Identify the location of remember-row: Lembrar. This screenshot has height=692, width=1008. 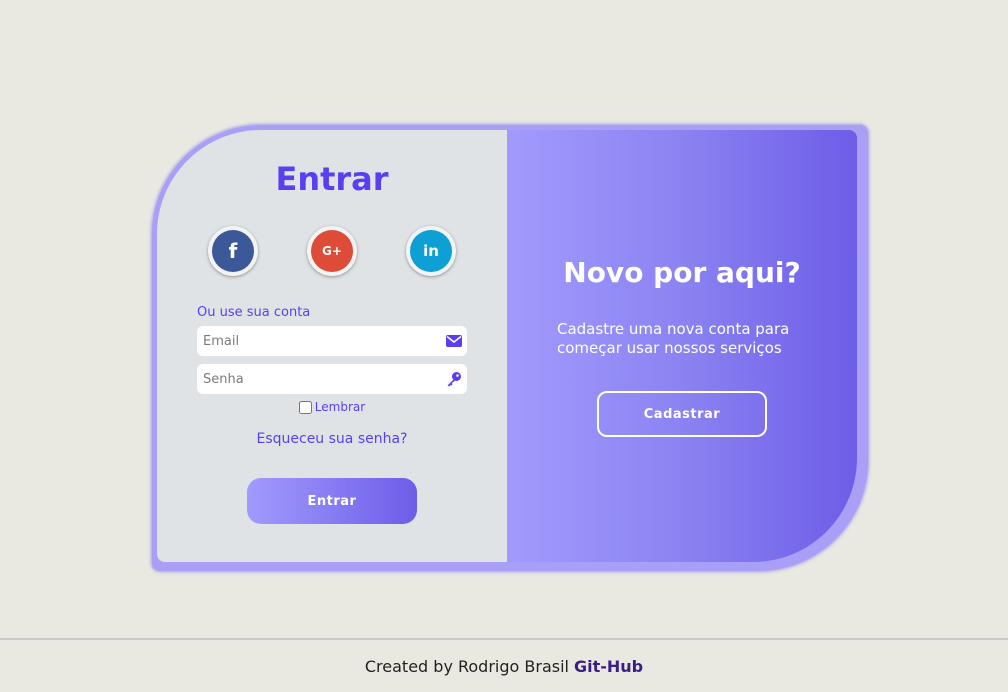
(332, 407).